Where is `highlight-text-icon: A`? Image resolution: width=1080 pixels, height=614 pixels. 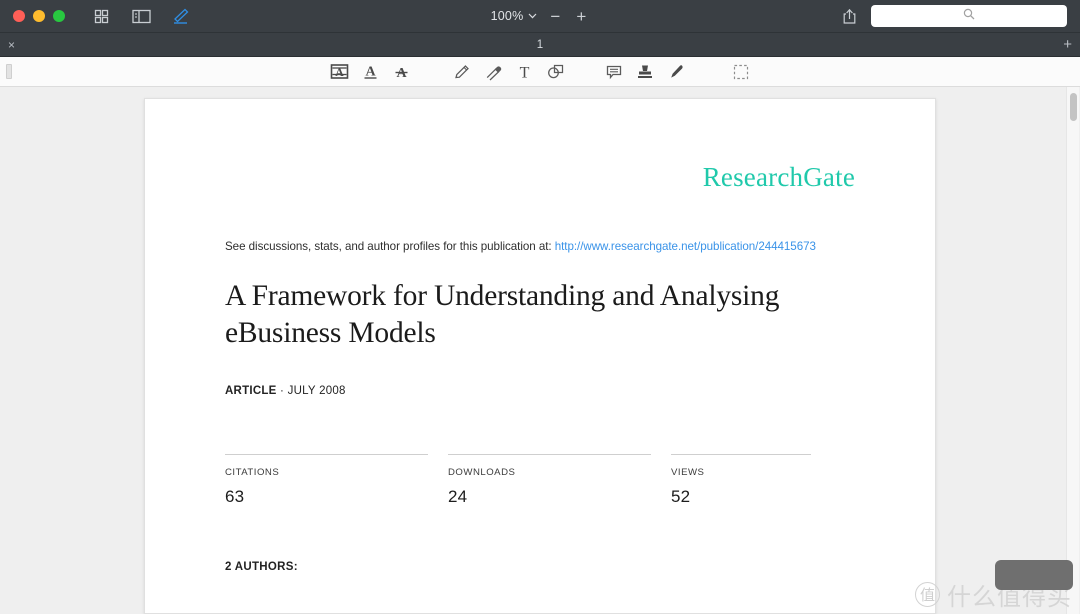 highlight-text-icon: A is located at coordinates (339, 72).